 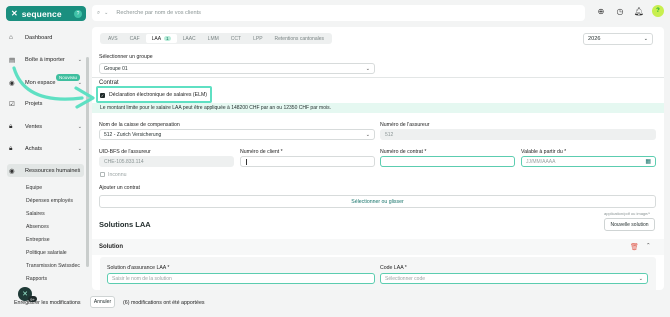 What do you see at coordinates (117, 174) in the screenshot?
I see `unknown-checkbox-label: Inconnu` at bounding box center [117, 174].